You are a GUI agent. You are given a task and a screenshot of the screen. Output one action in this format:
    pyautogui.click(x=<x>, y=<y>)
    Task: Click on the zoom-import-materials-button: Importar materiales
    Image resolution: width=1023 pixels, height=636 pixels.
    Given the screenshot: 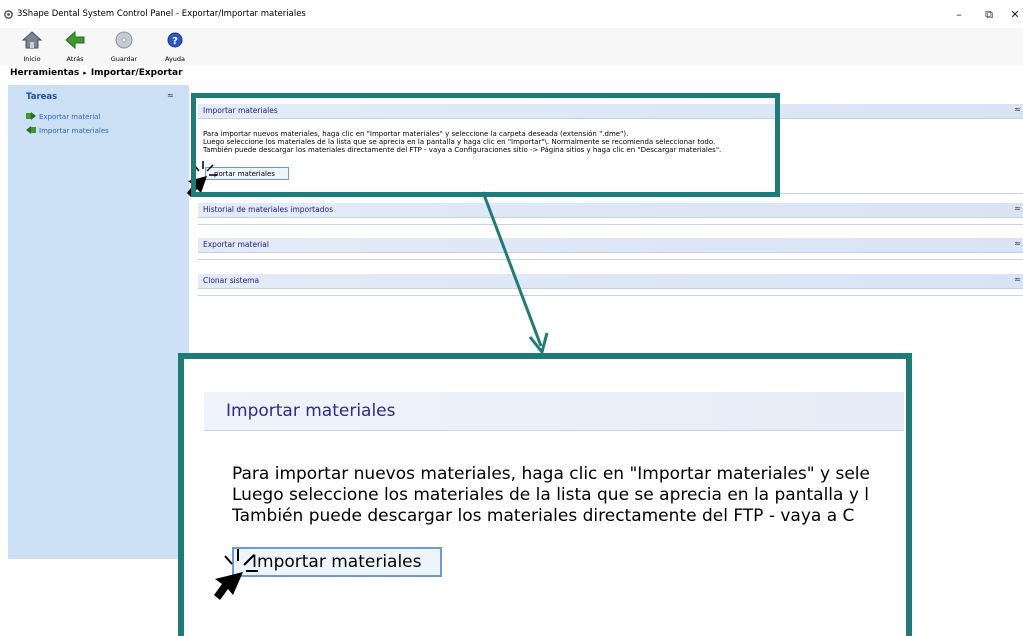 What is the action you would take?
    pyautogui.click(x=337, y=562)
    